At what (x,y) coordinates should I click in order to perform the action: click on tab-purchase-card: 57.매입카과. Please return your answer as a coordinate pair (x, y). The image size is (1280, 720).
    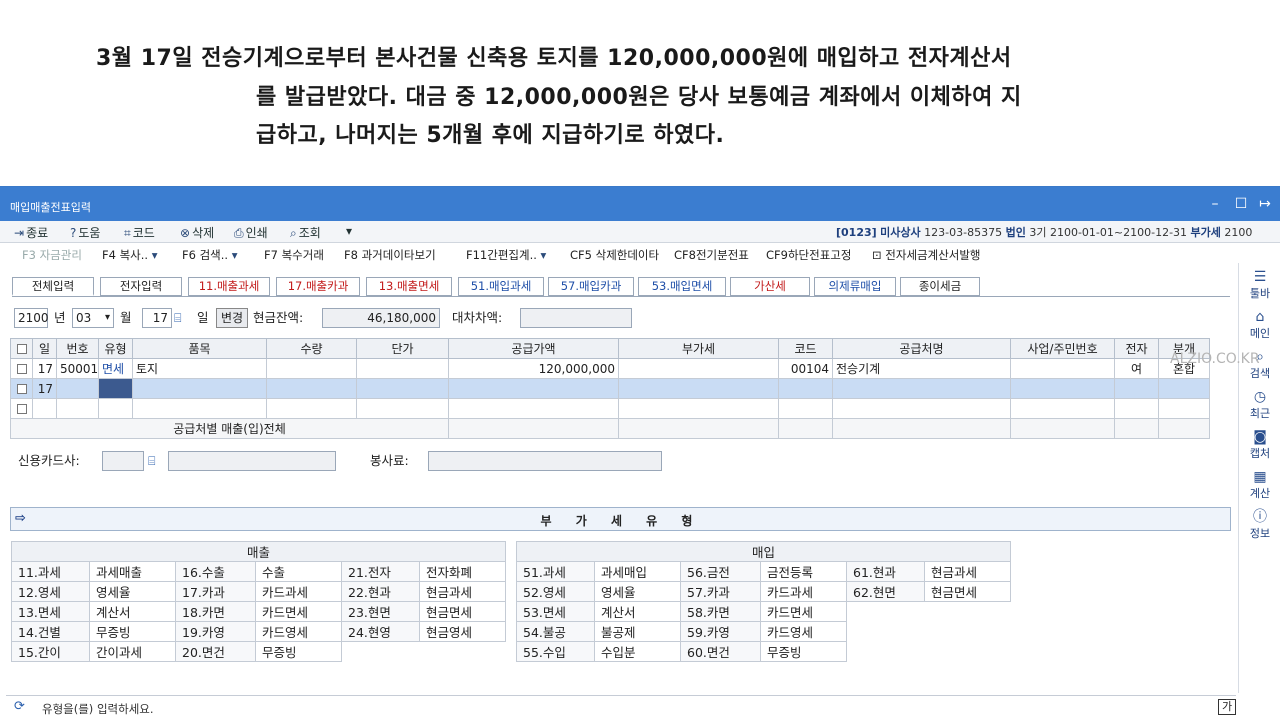
    Looking at the image, I should click on (591, 286).